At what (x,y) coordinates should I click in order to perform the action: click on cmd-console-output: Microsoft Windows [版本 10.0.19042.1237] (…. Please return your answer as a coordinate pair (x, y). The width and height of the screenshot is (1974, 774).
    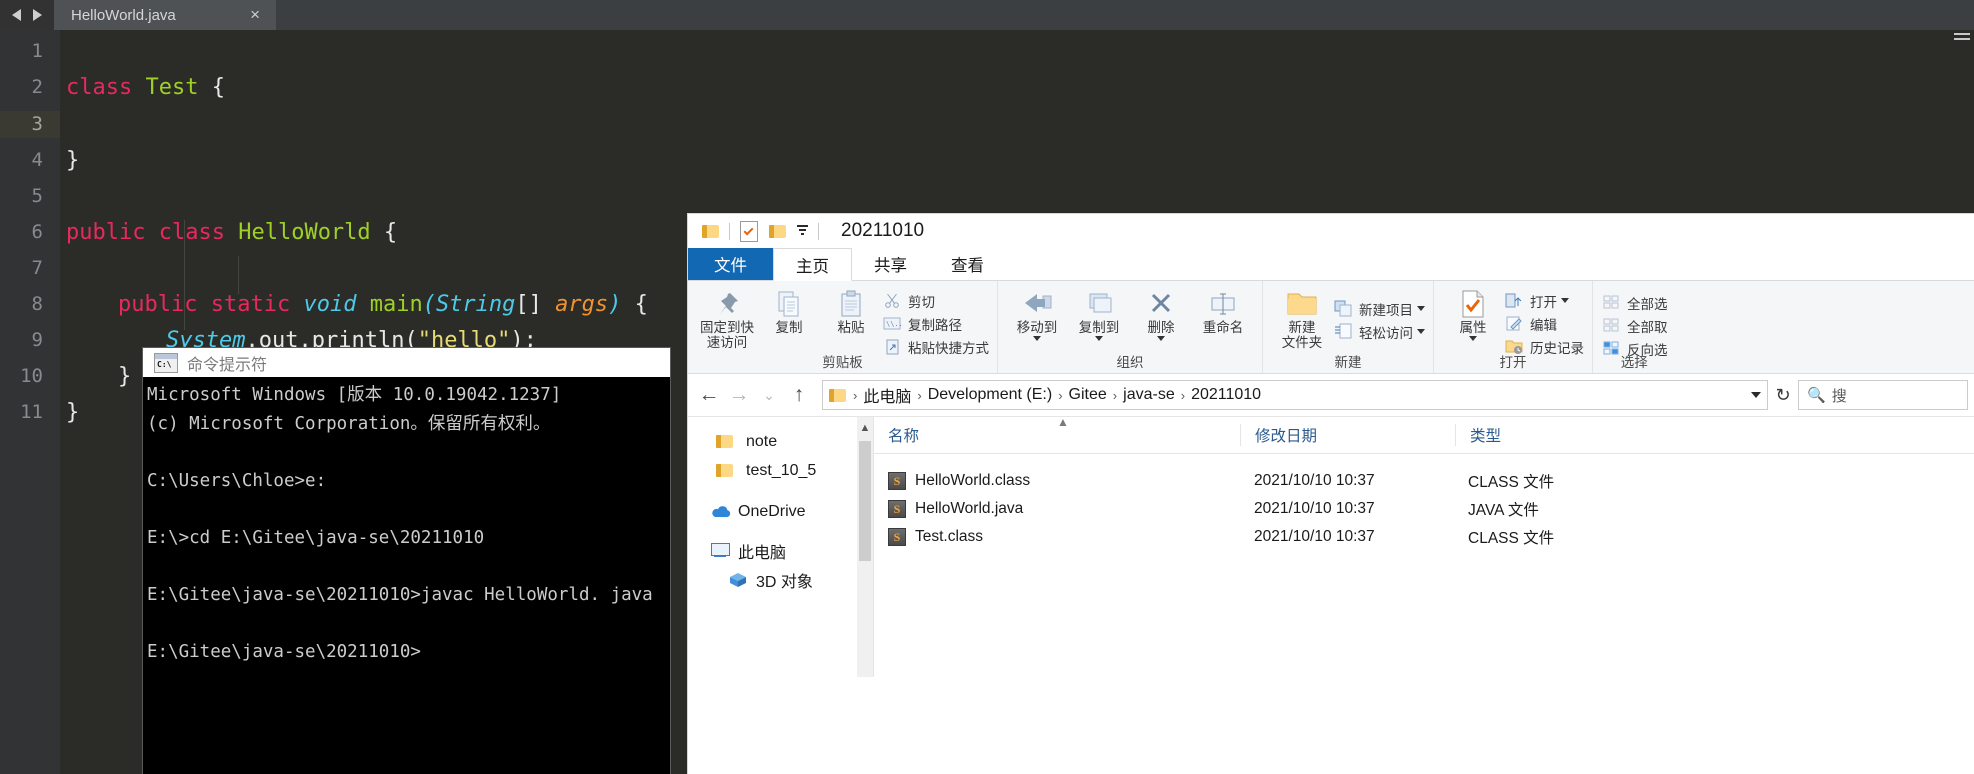
    Looking at the image, I should click on (406, 575).